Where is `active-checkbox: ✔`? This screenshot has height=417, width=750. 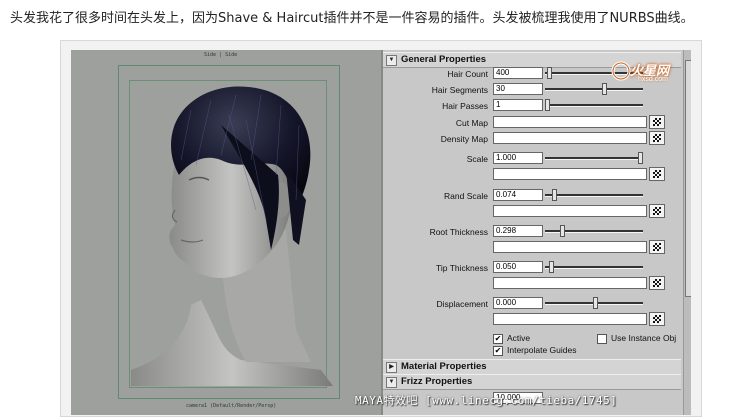
active-checkbox: ✔ is located at coordinates (498, 339).